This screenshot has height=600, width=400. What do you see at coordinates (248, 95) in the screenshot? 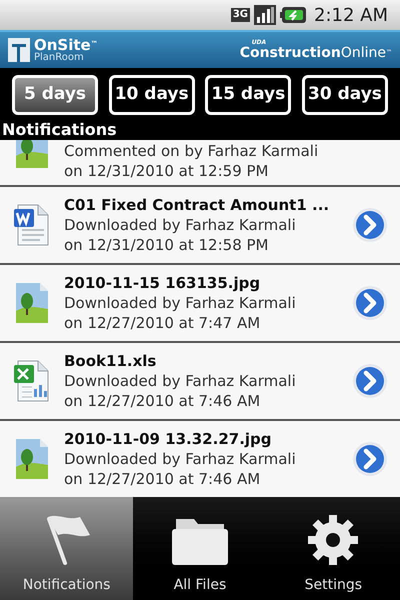
I see `day-tab: 15 days` at bounding box center [248, 95].